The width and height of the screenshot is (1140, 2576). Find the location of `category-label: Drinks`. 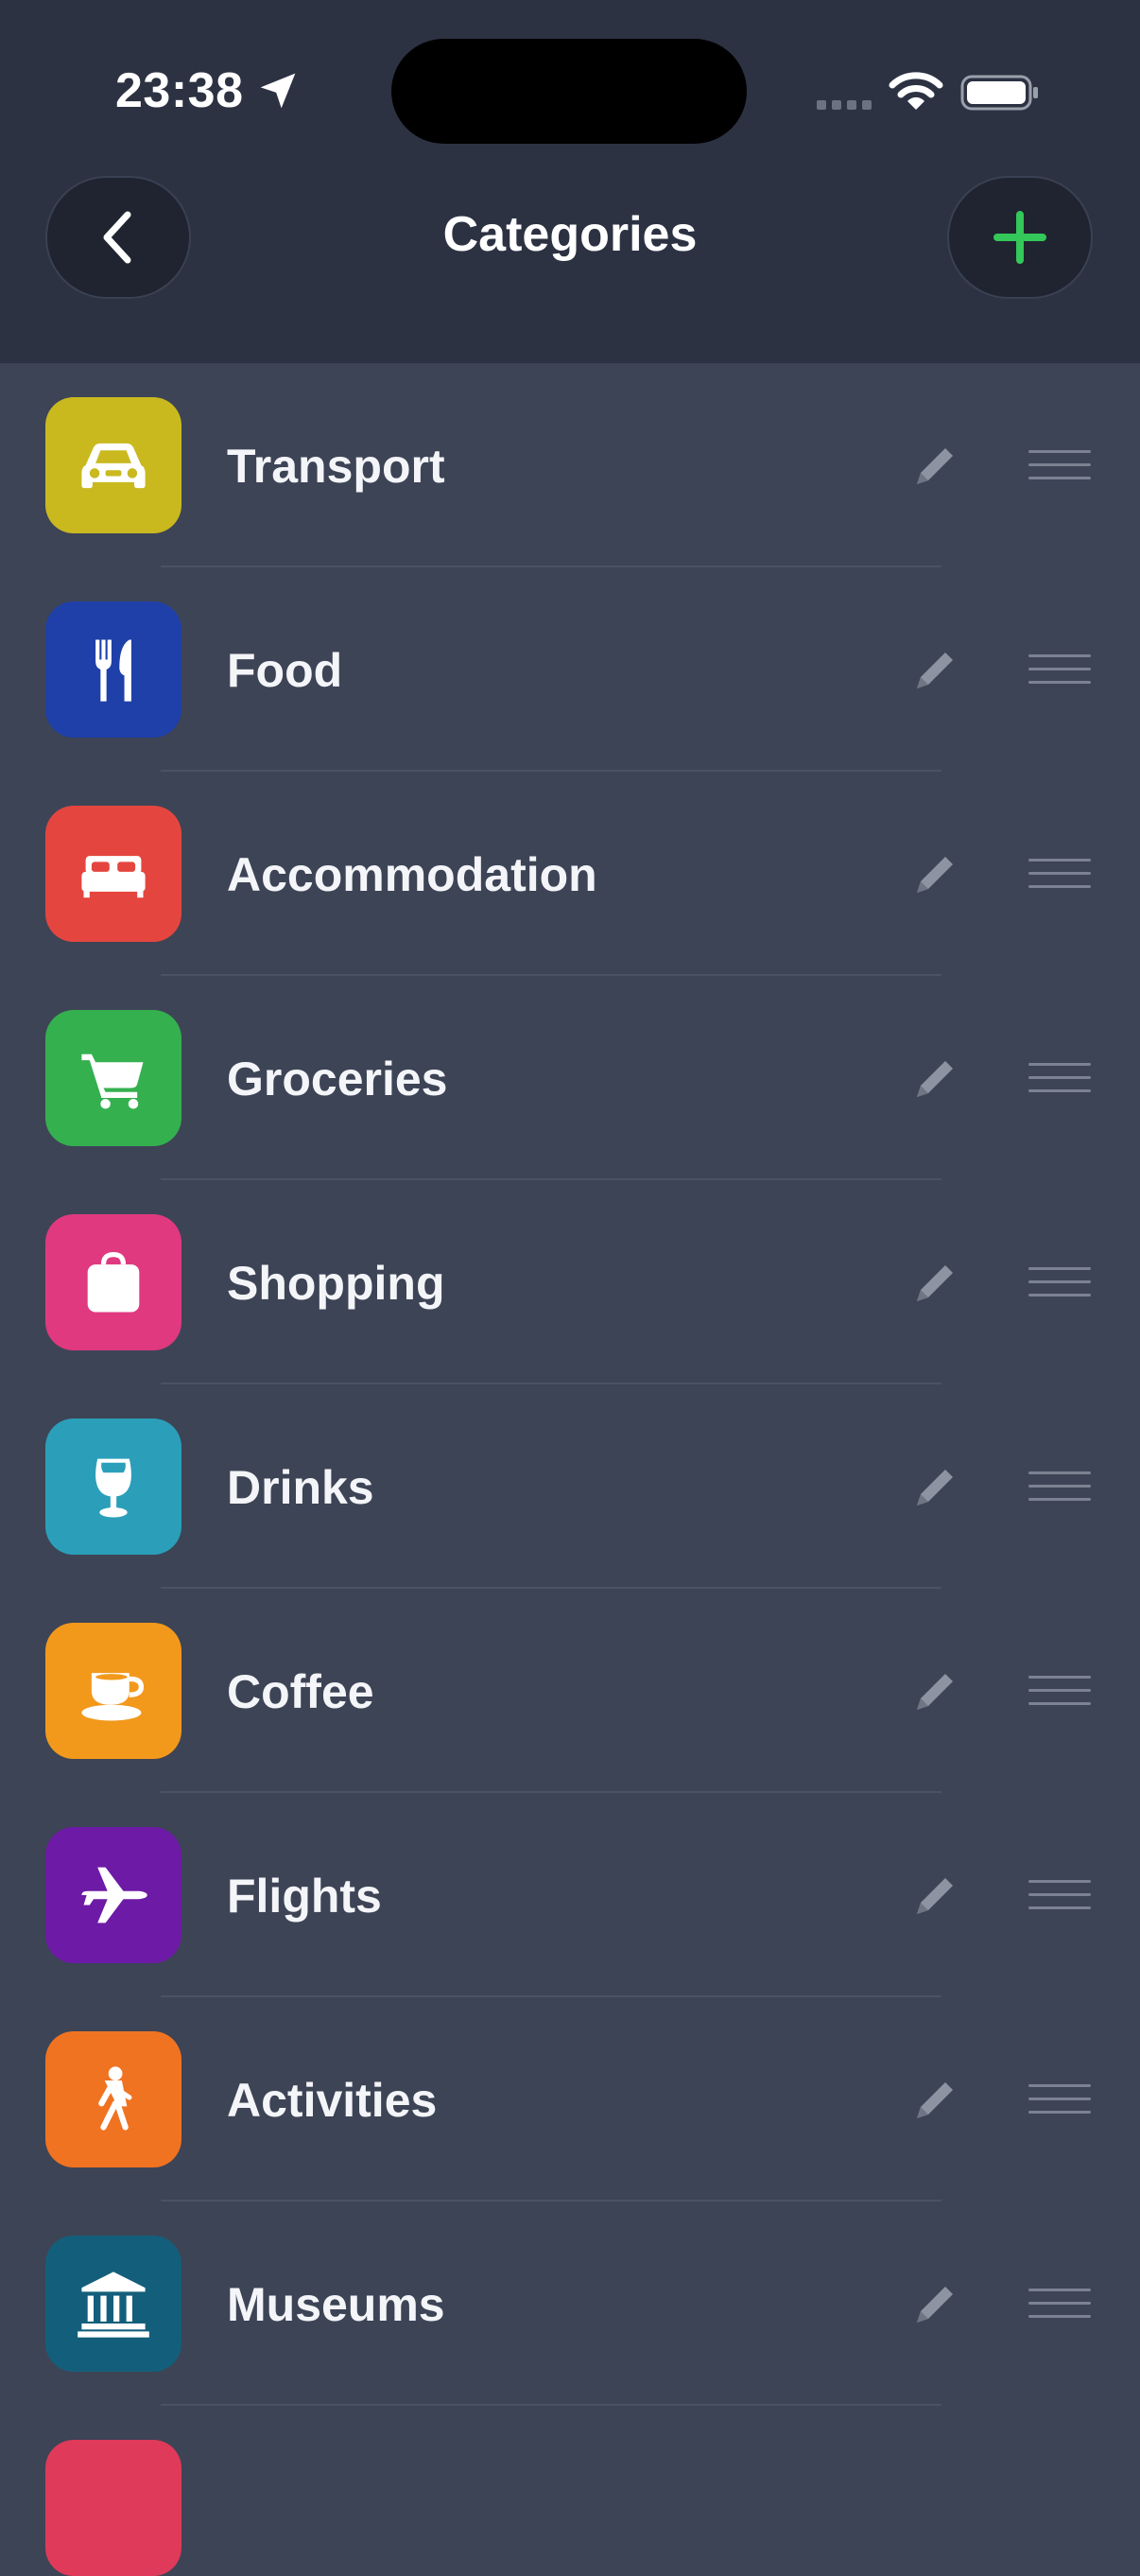

category-label: Drinks is located at coordinates (300, 1487).